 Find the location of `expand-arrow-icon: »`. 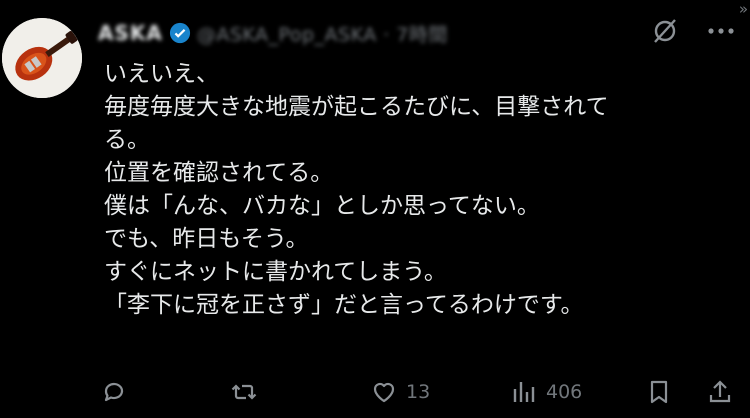

expand-arrow-icon: » is located at coordinates (743, 9).